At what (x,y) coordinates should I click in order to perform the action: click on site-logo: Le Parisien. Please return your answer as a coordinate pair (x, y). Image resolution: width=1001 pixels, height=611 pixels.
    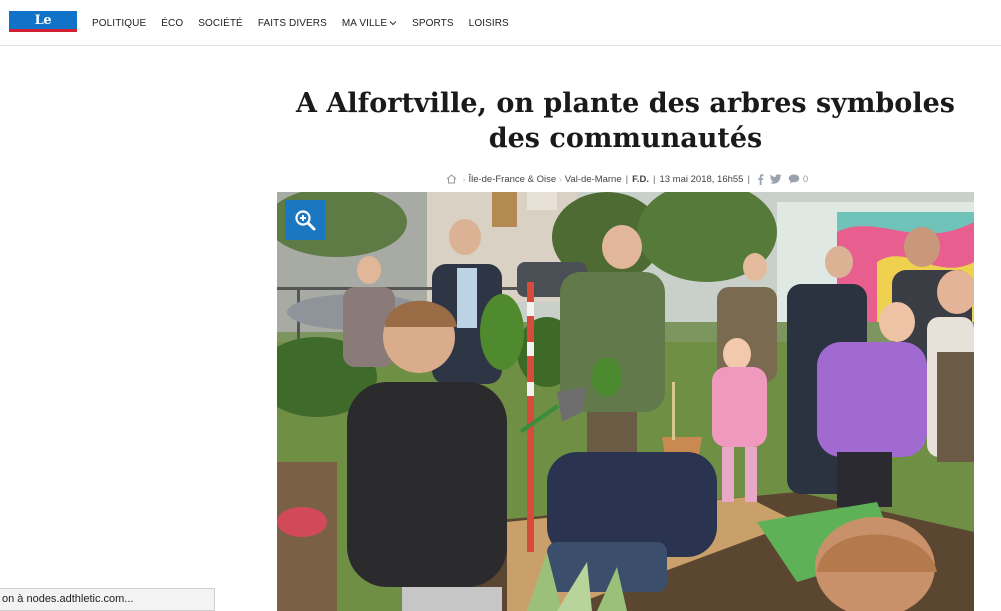
    Looking at the image, I should click on (43, 29).